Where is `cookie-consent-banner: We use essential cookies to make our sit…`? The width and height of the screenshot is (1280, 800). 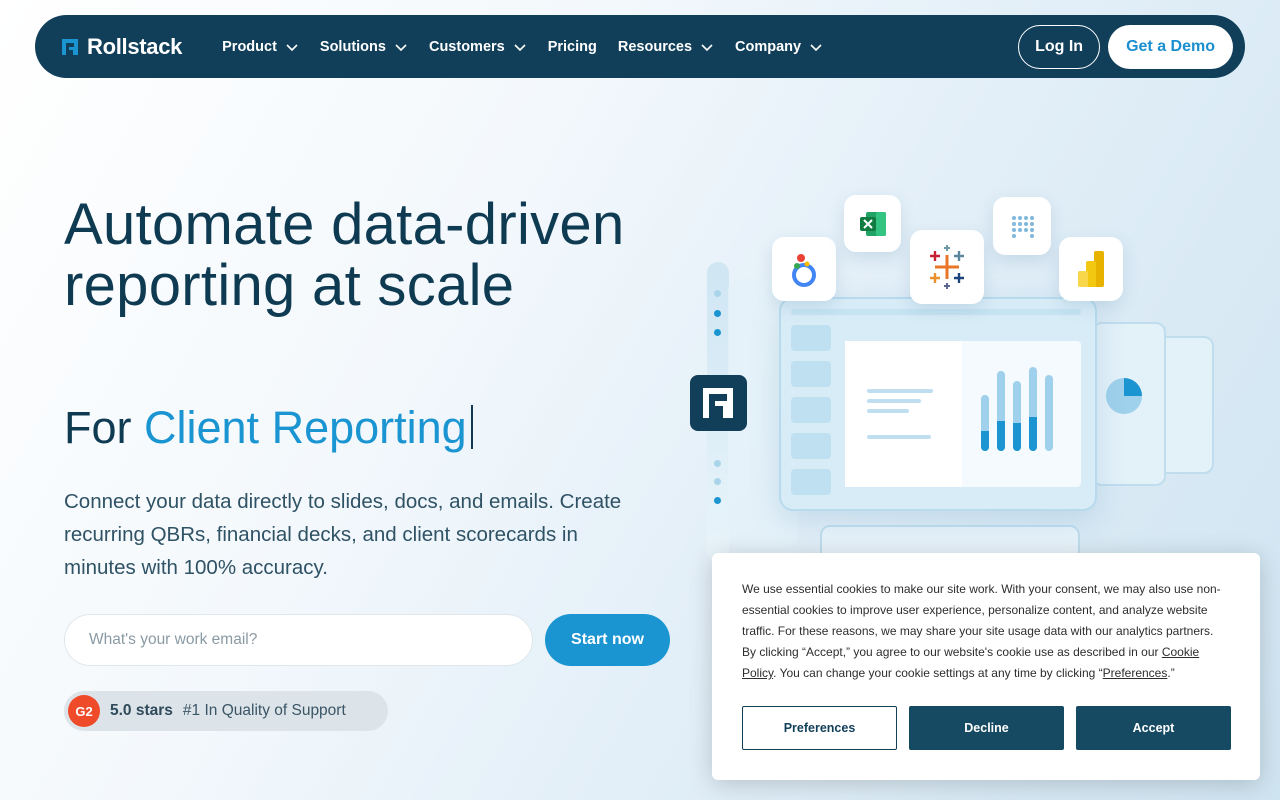 cookie-consent-banner: We use essential cookies to make our sit… is located at coordinates (986, 666).